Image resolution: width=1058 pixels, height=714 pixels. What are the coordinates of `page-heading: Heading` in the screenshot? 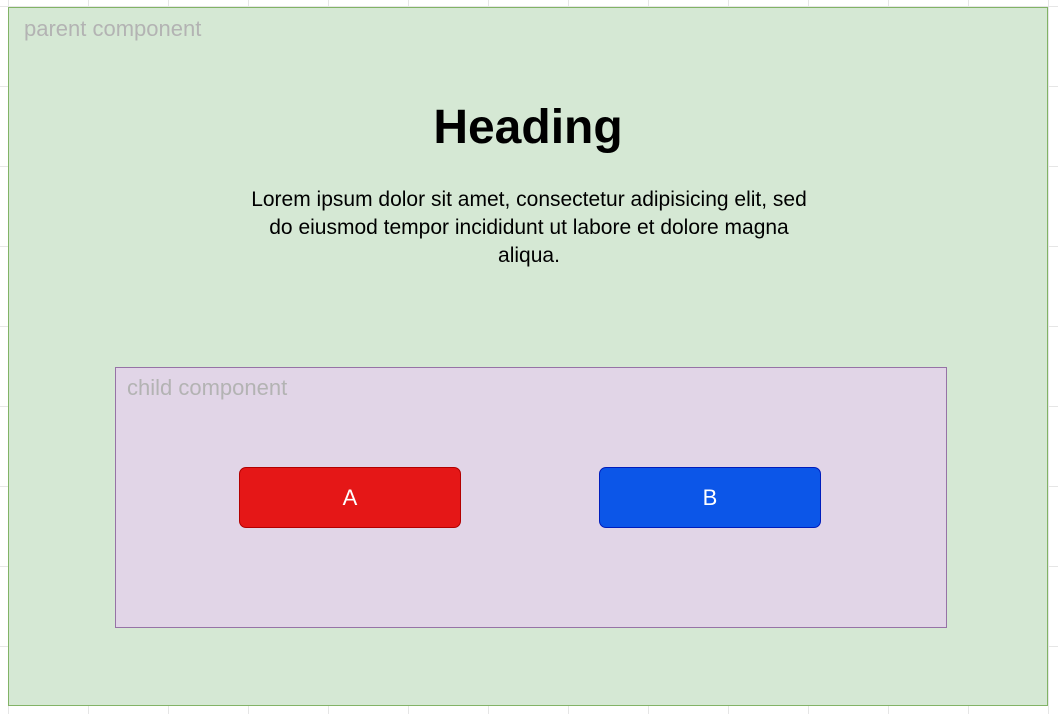 It's located at (528, 127).